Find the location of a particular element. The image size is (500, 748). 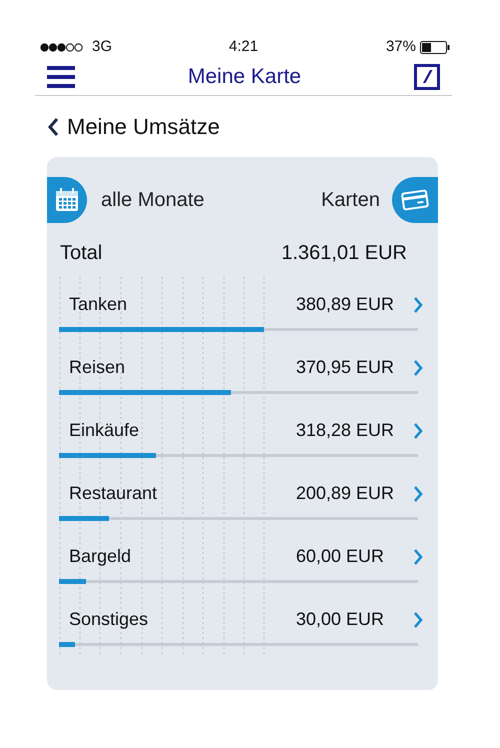

status-time: 4:21 is located at coordinates (243, 46).